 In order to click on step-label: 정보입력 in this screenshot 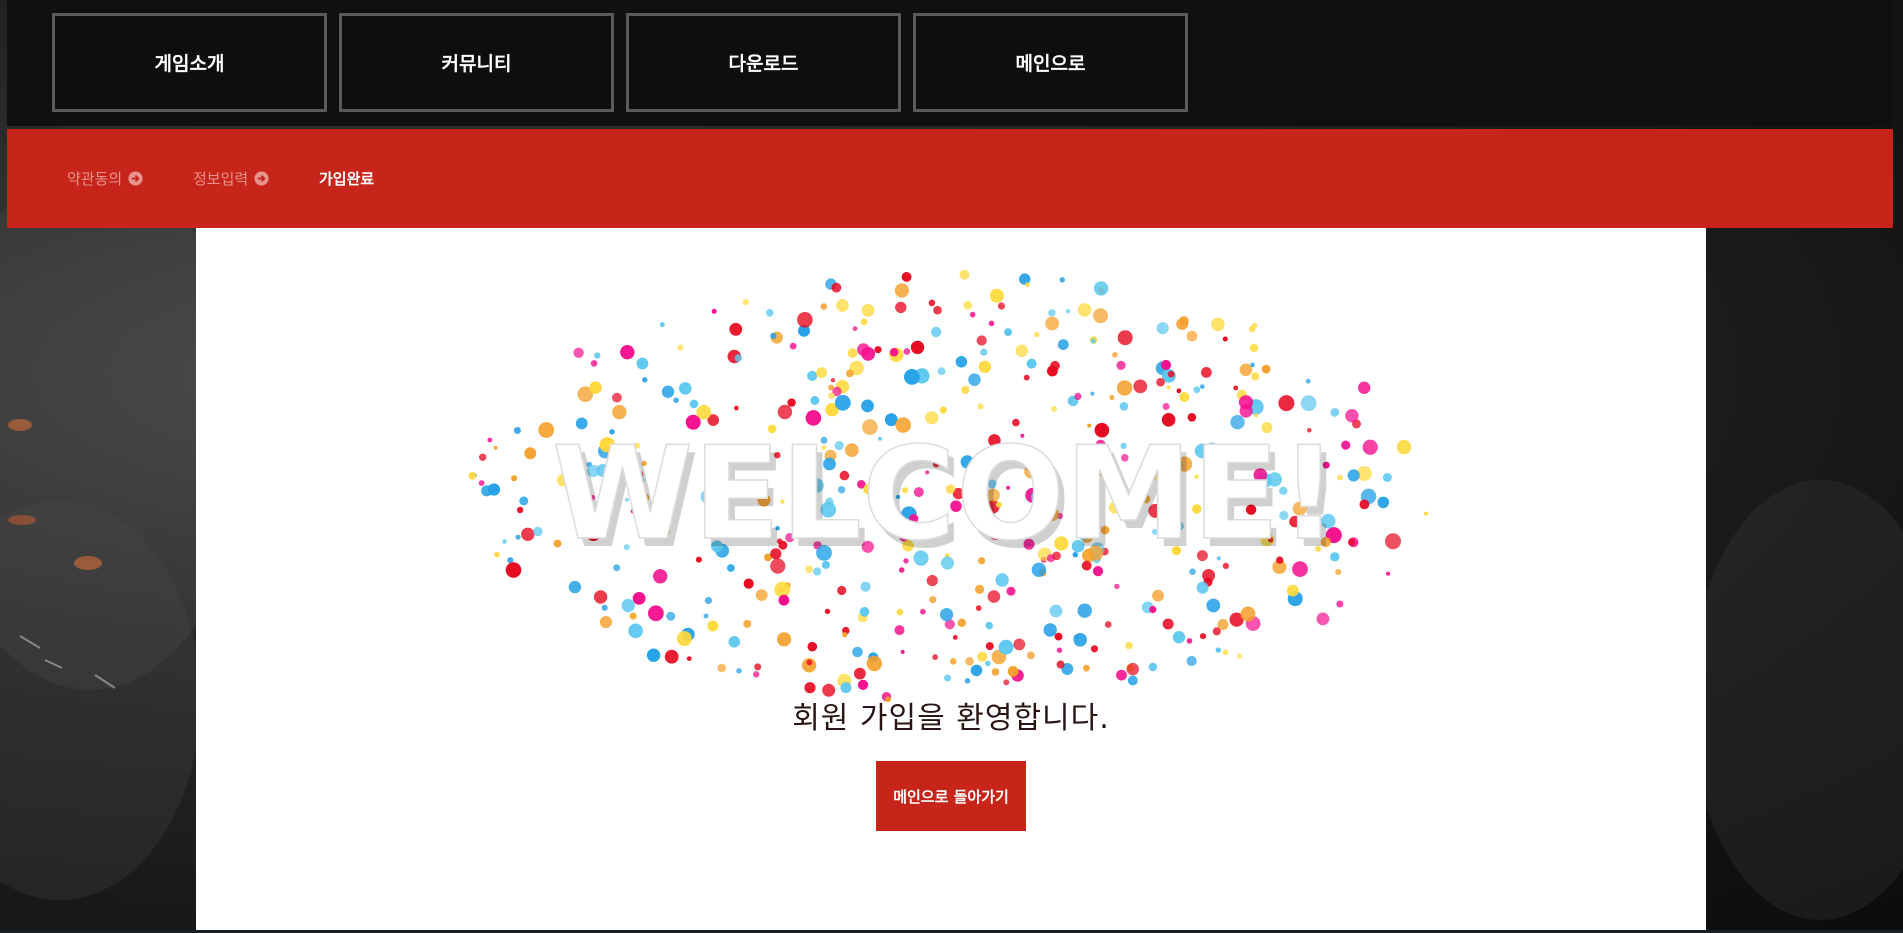, I will do `click(221, 179)`.